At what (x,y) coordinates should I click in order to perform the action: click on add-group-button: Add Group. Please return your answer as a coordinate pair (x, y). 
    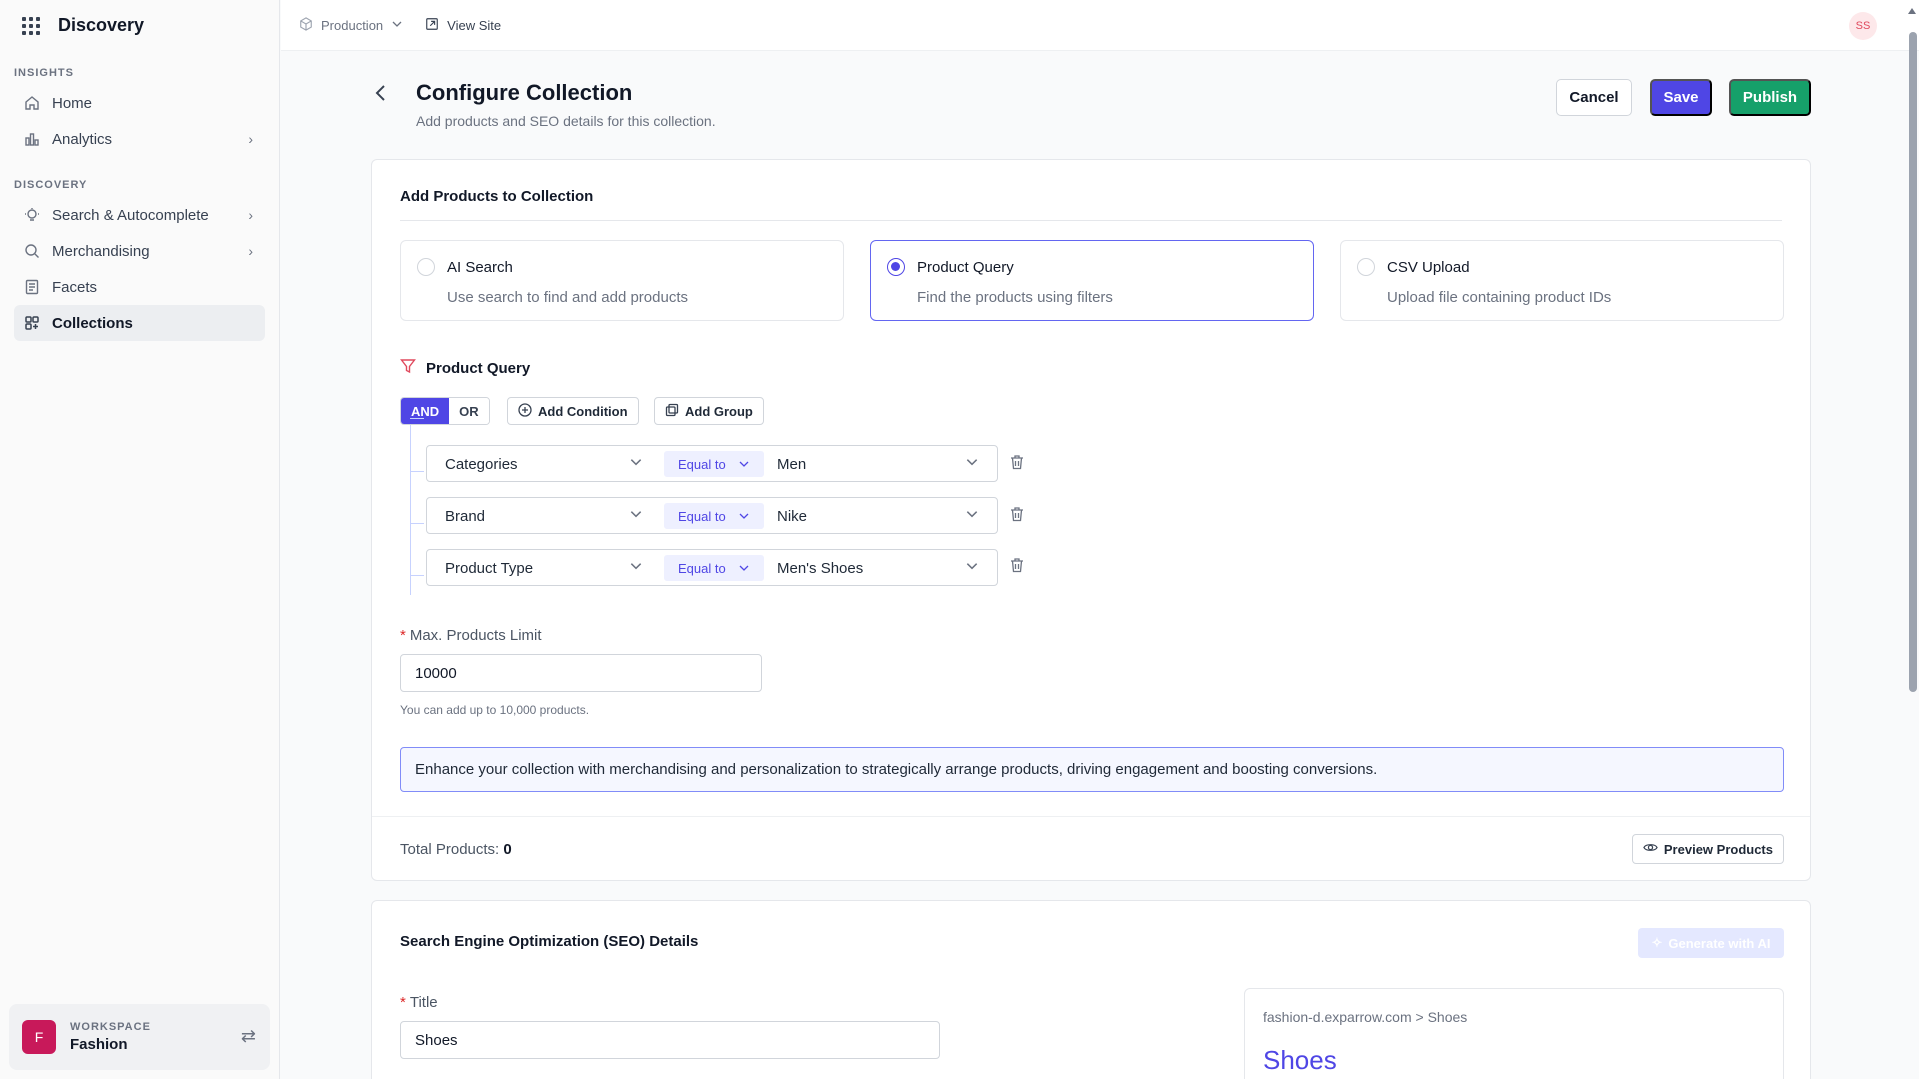
    Looking at the image, I should click on (709, 411).